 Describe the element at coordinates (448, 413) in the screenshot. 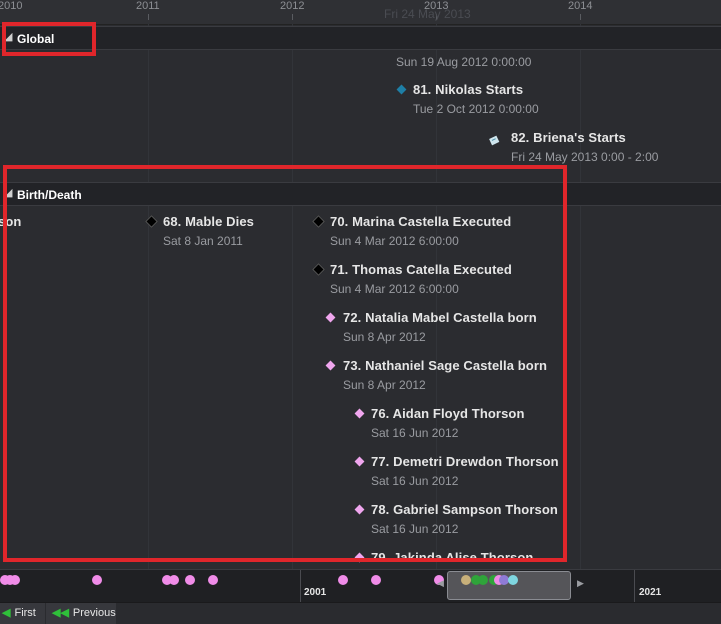

I see `event-title: 76. Aidan Floyd Thorson` at that location.